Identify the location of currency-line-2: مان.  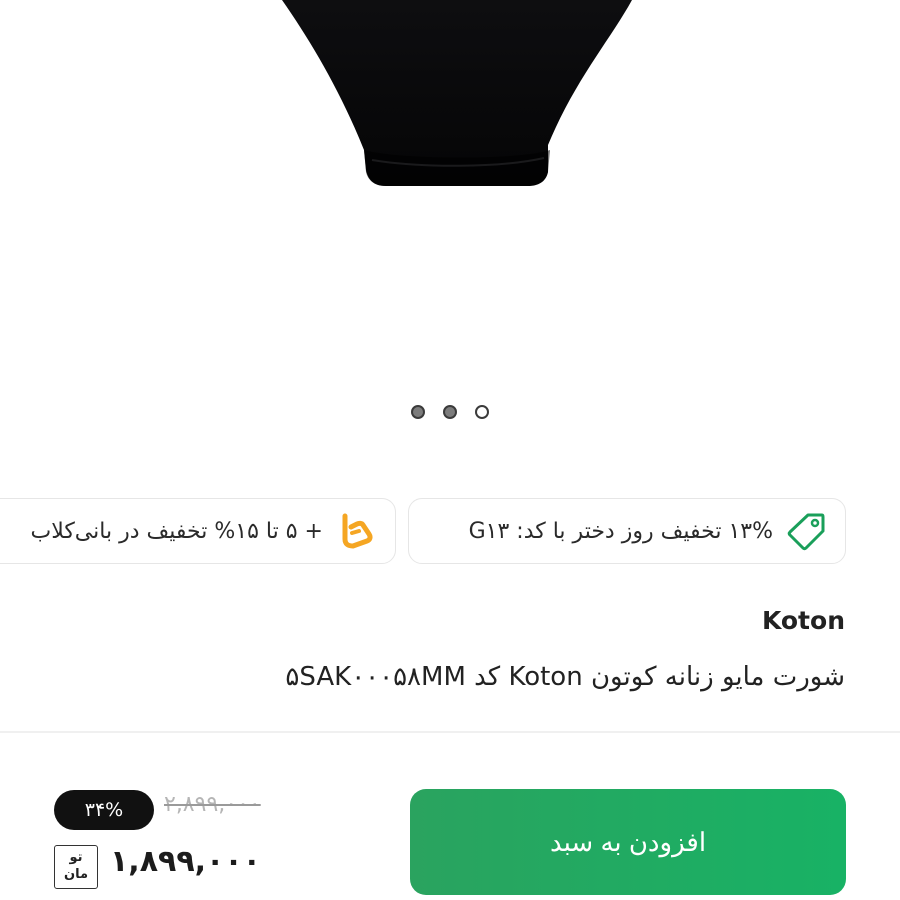
(76, 874).